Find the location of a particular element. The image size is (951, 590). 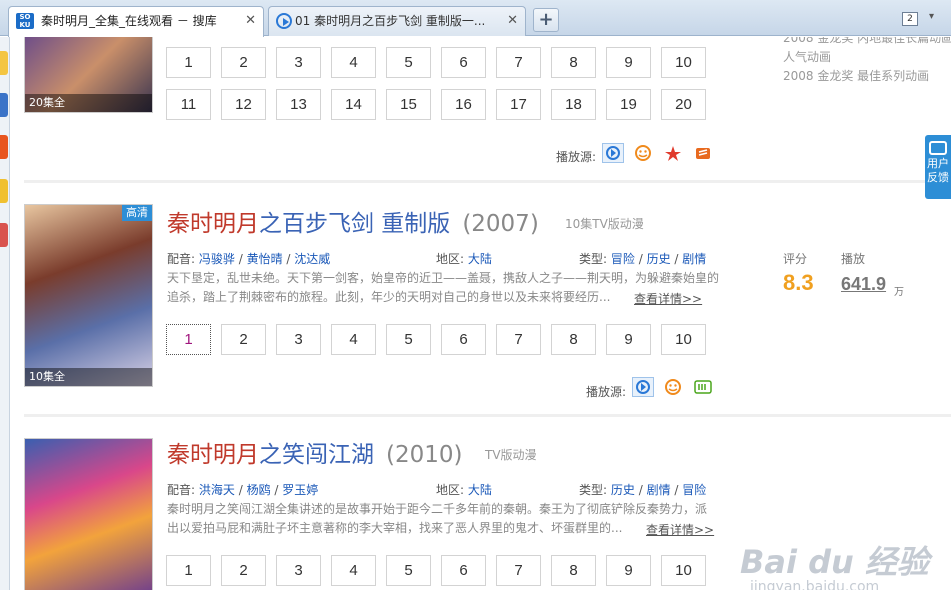

episode-button: 11 is located at coordinates (188, 104).